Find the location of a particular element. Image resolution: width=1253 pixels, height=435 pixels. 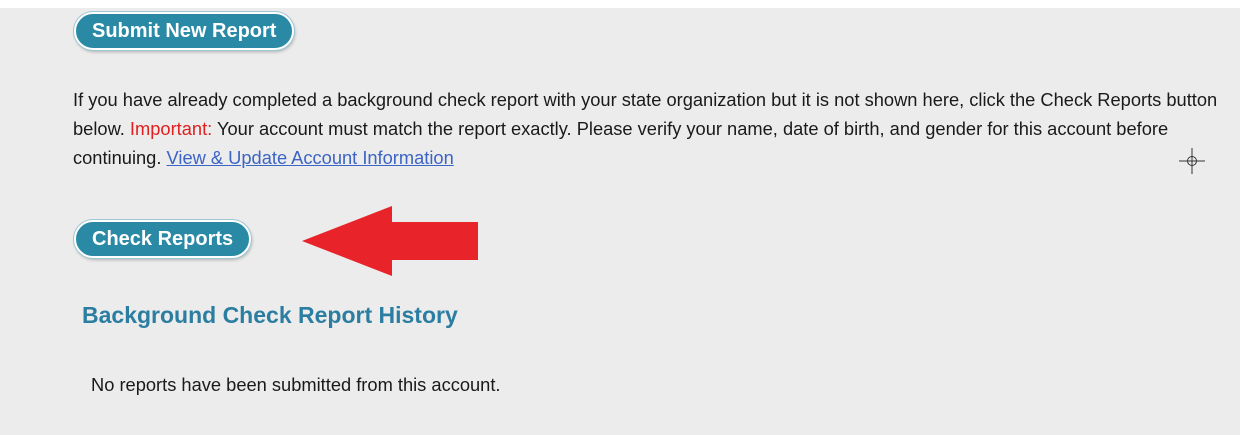

left-pointing-arrow-icon is located at coordinates (390, 241).